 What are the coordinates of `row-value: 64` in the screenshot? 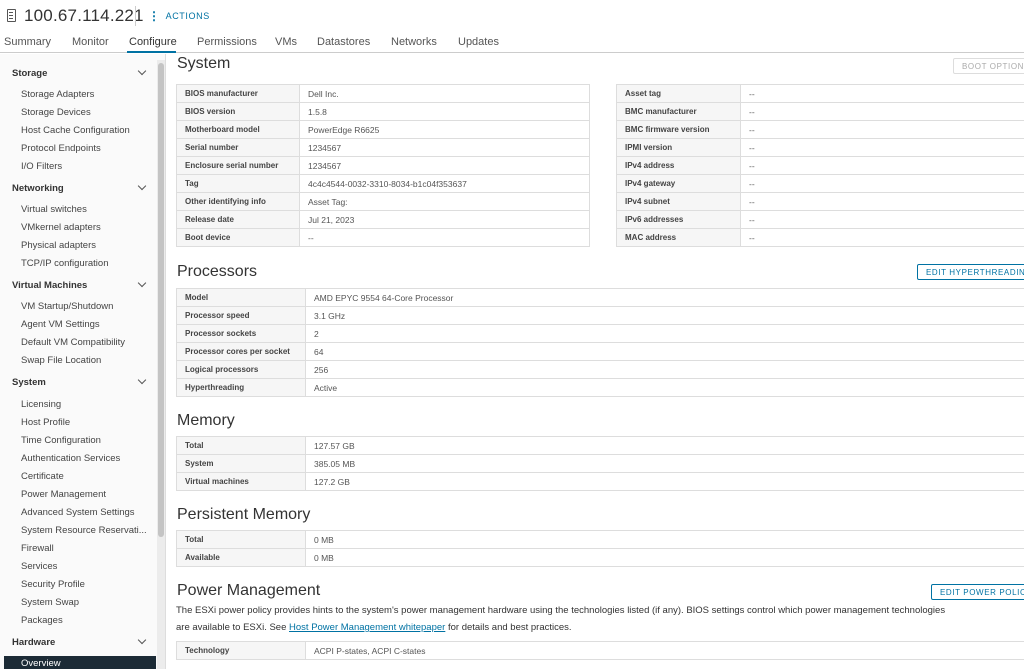 It's located at (664, 351).